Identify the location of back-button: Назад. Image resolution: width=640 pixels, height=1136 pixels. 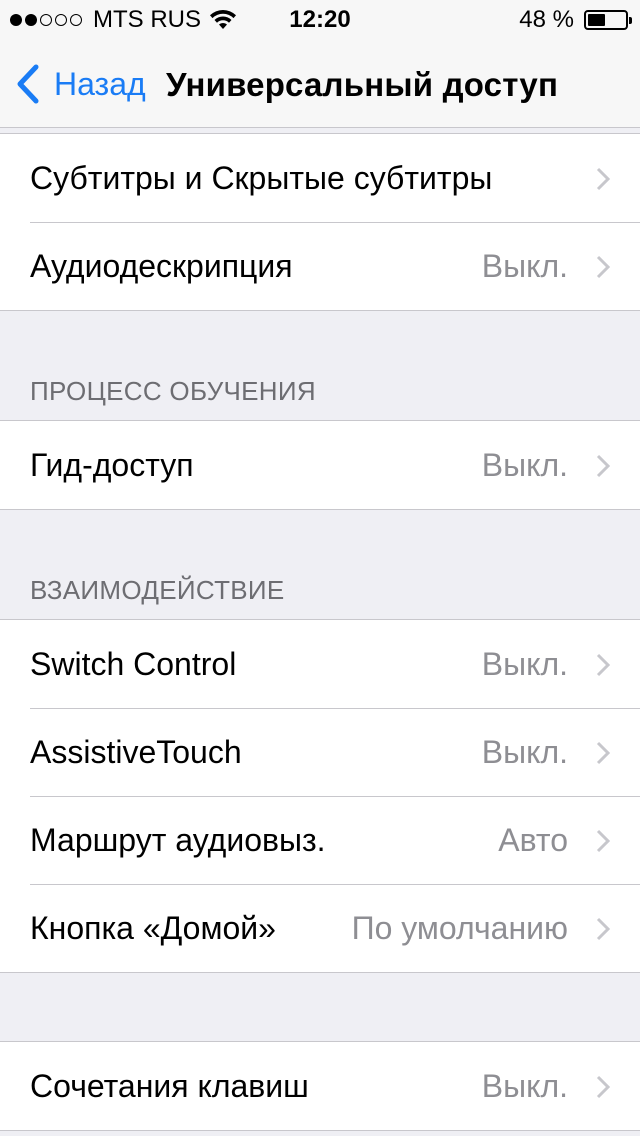
(81, 84).